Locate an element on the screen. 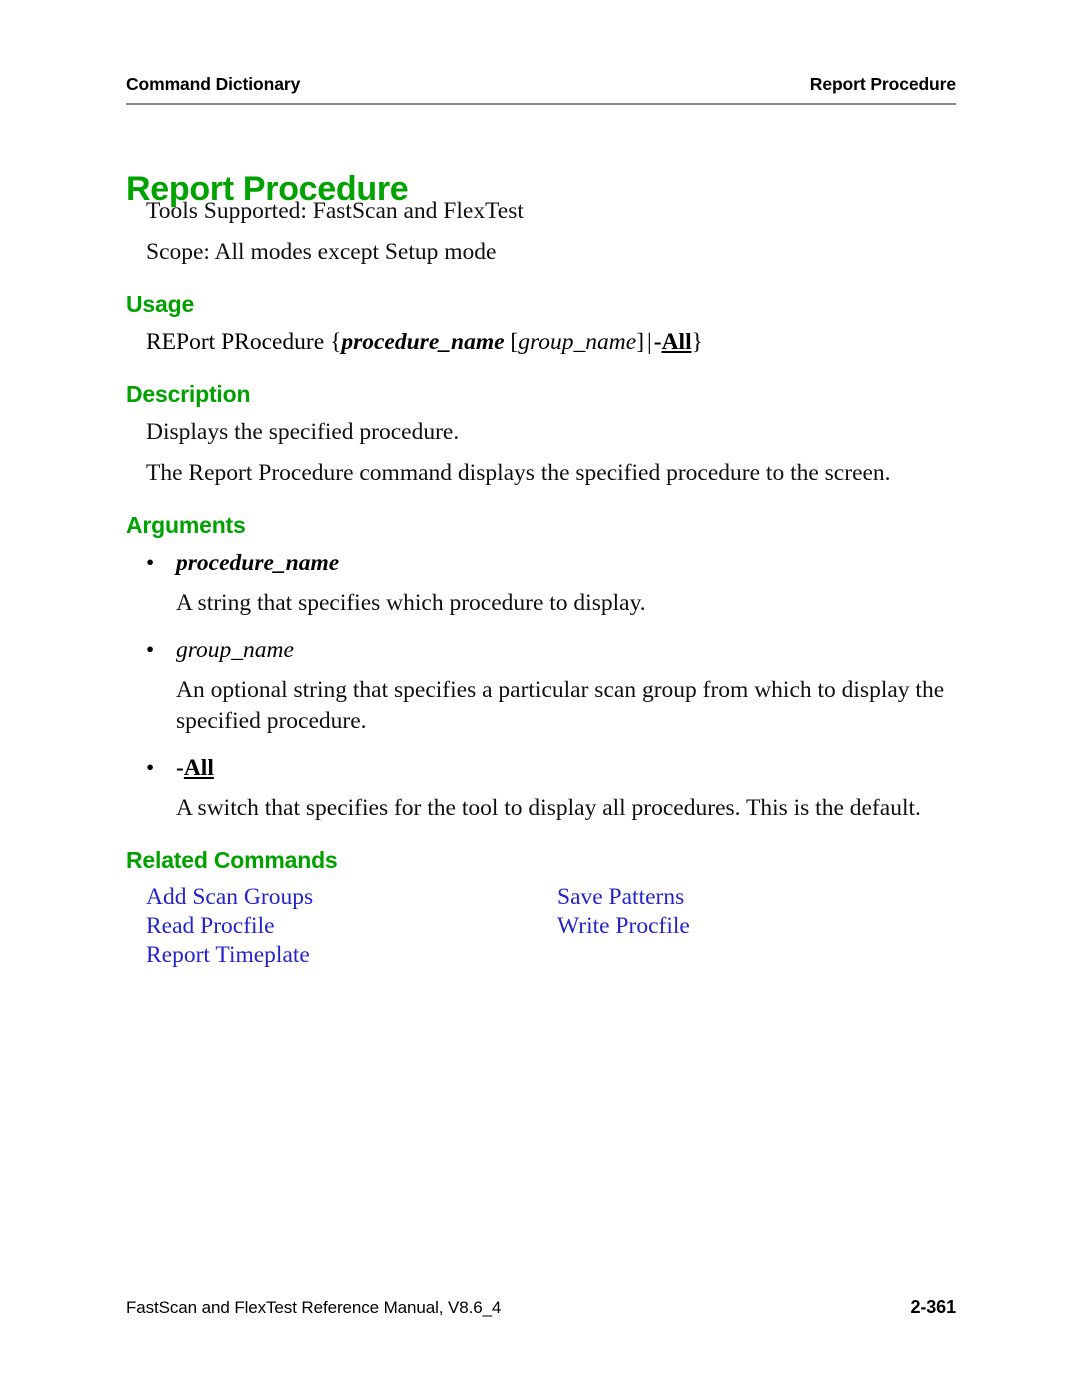 The width and height of the screenshot is (1080, 1397). usage-arg-group-name: group_name is located at coordinates (577, 342).